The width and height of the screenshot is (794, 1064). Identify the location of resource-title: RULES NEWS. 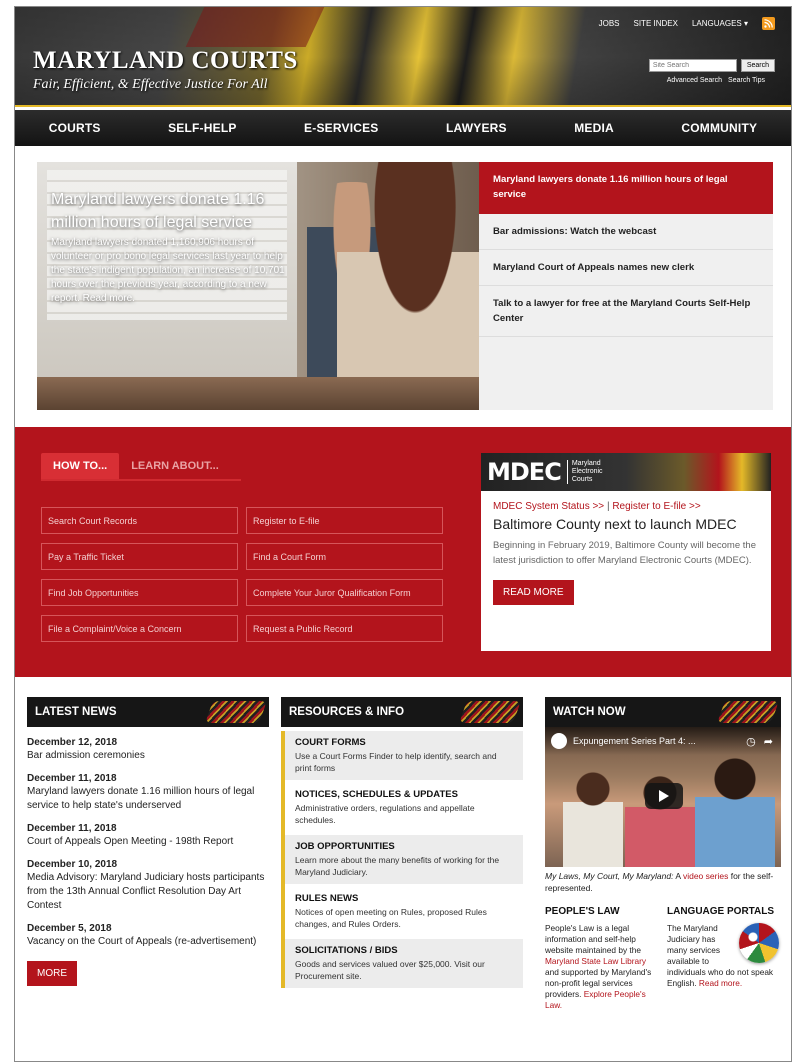
(404, 898).